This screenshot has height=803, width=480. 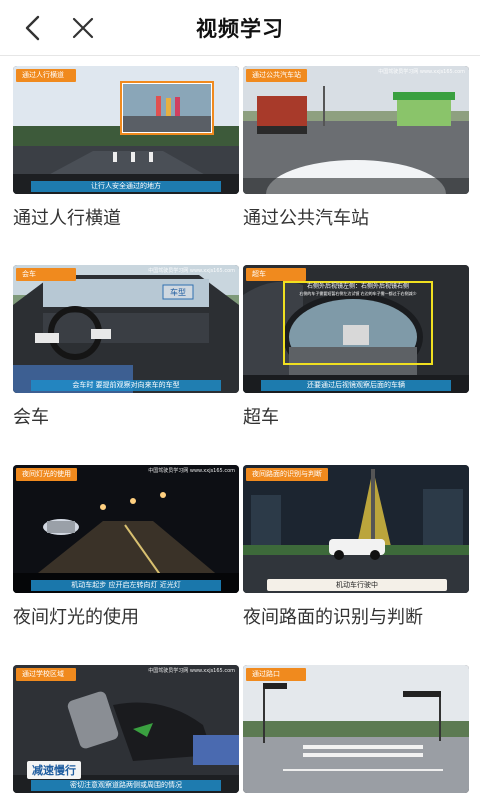 I want to click on video-subtitle: 还要通过后视镜观察后面的车辆, so click(x=356, y=385).